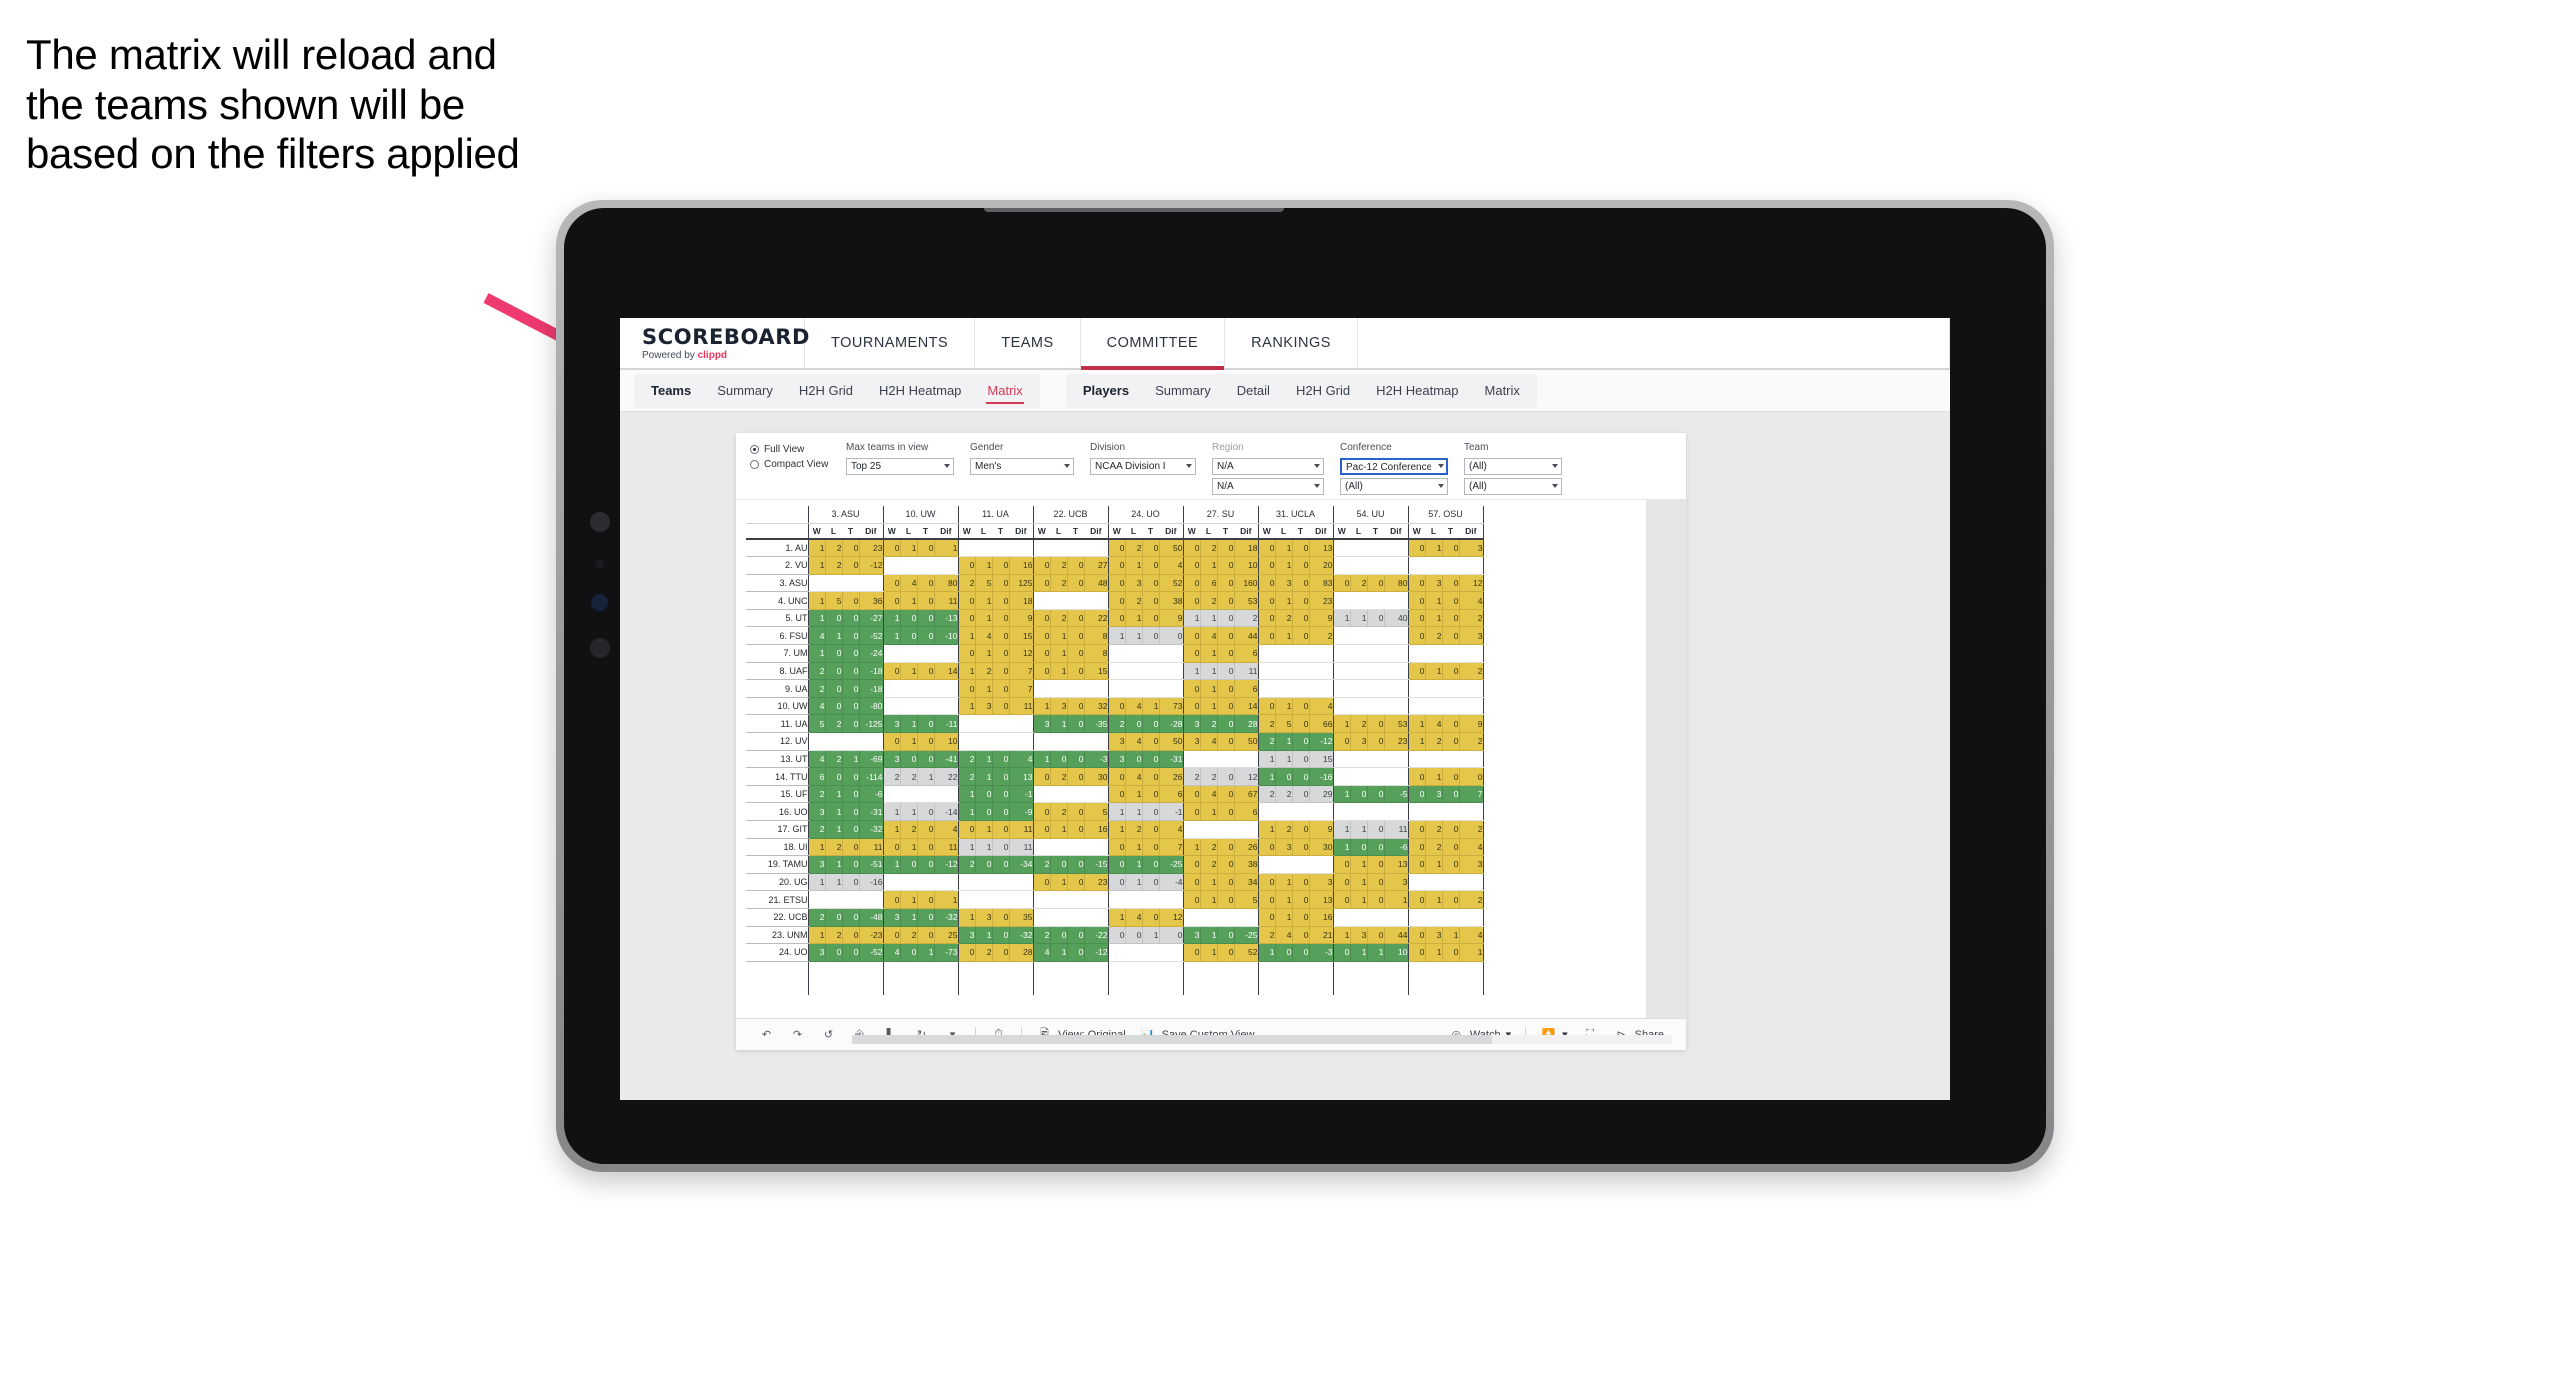 The width and height of the screenshot is (2568, 1382). I want to click on matrix-cell: 7, so click(1021, 688).